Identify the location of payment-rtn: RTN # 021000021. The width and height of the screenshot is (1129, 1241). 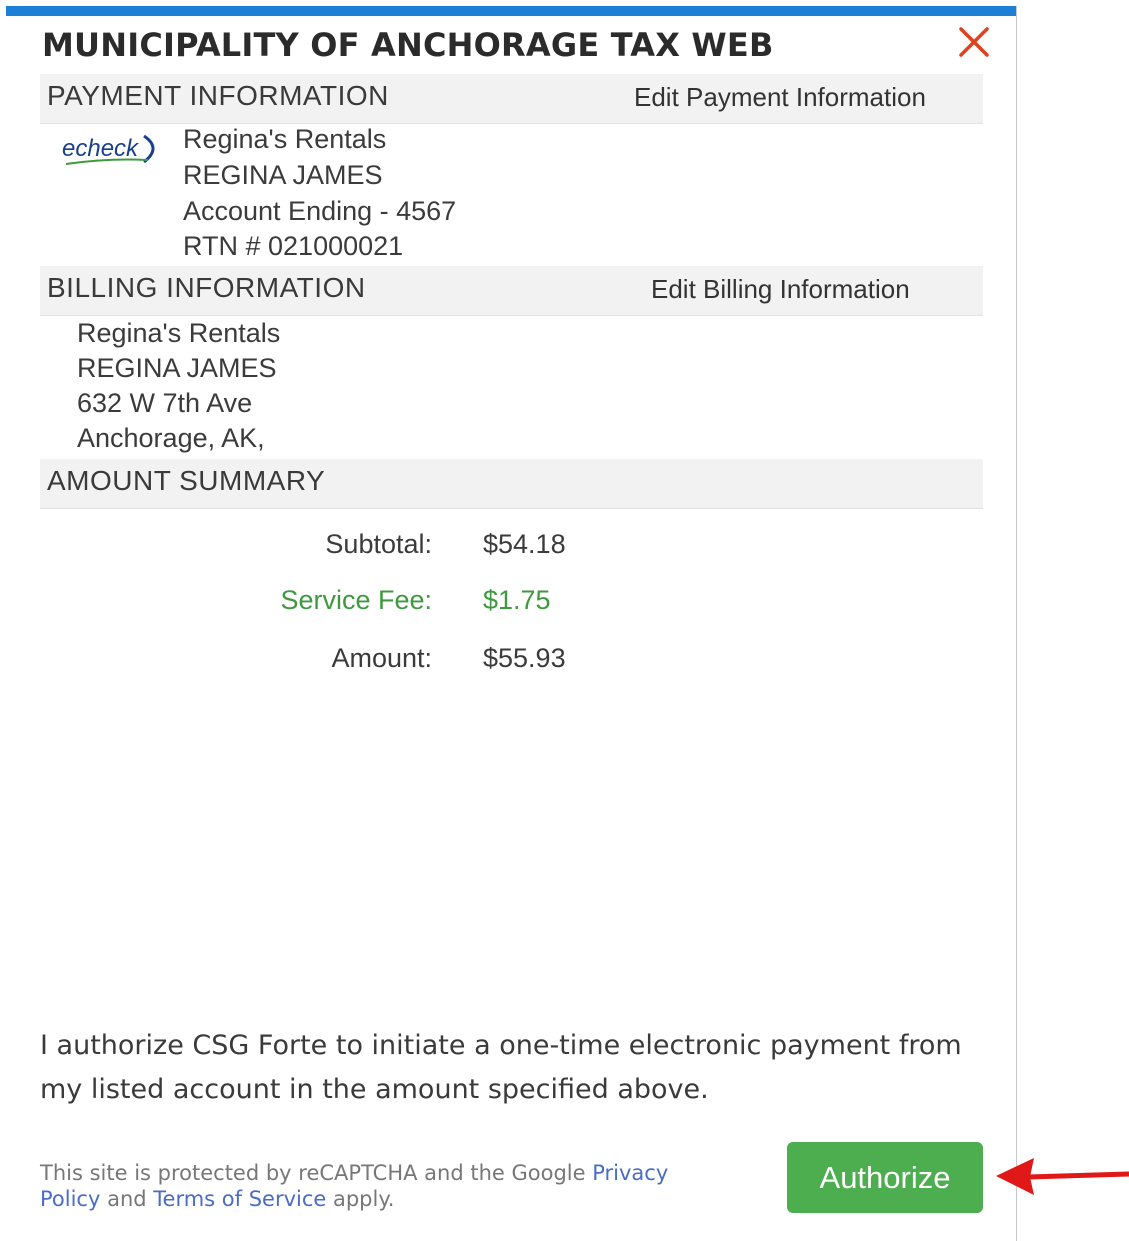
(293, 246).